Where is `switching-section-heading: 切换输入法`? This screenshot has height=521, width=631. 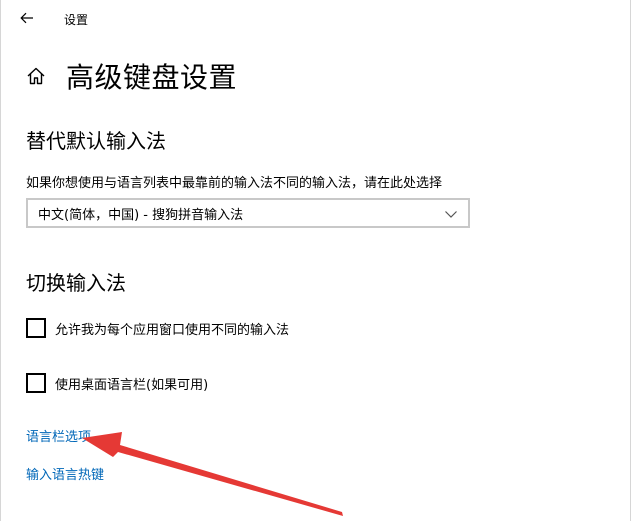 switching-section-heading: 切换输入法 is located at coordinates (76, 283).